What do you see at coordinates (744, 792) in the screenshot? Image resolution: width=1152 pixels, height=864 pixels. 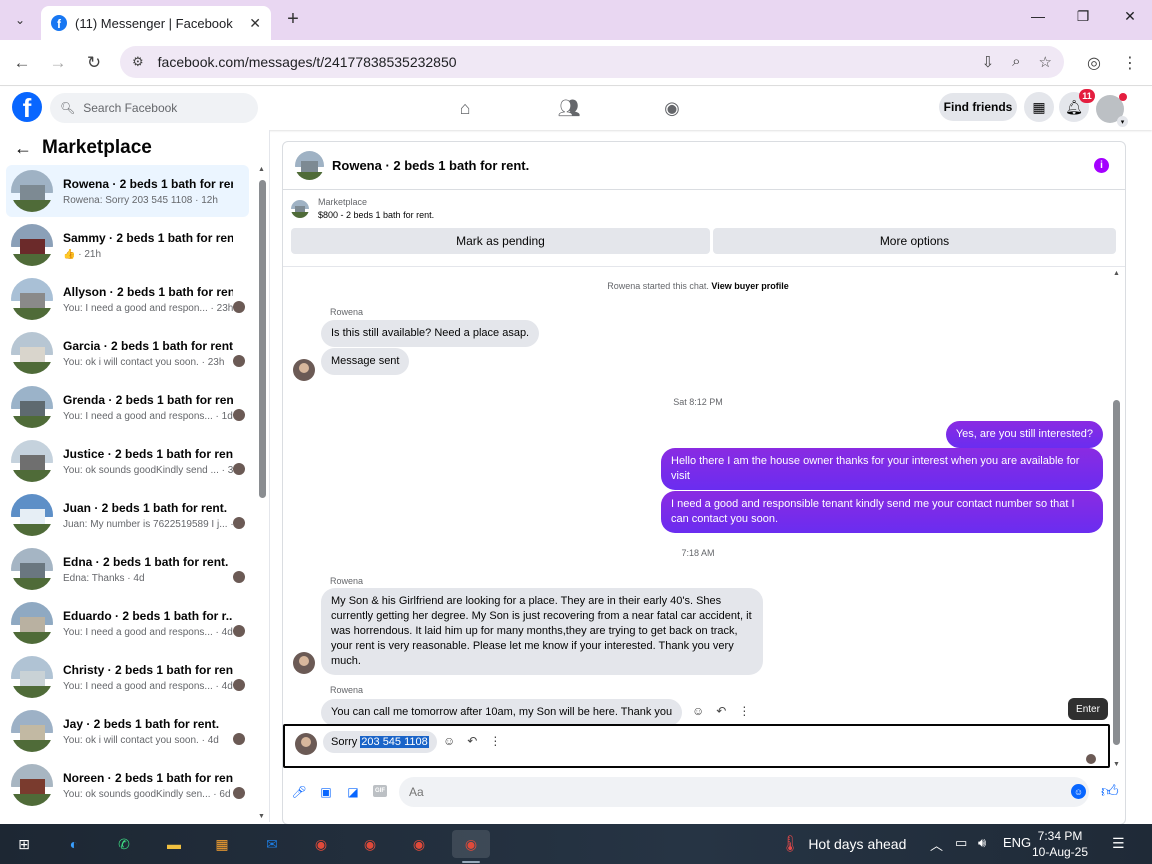 I see `message-input` at bounding box center [744, 792].